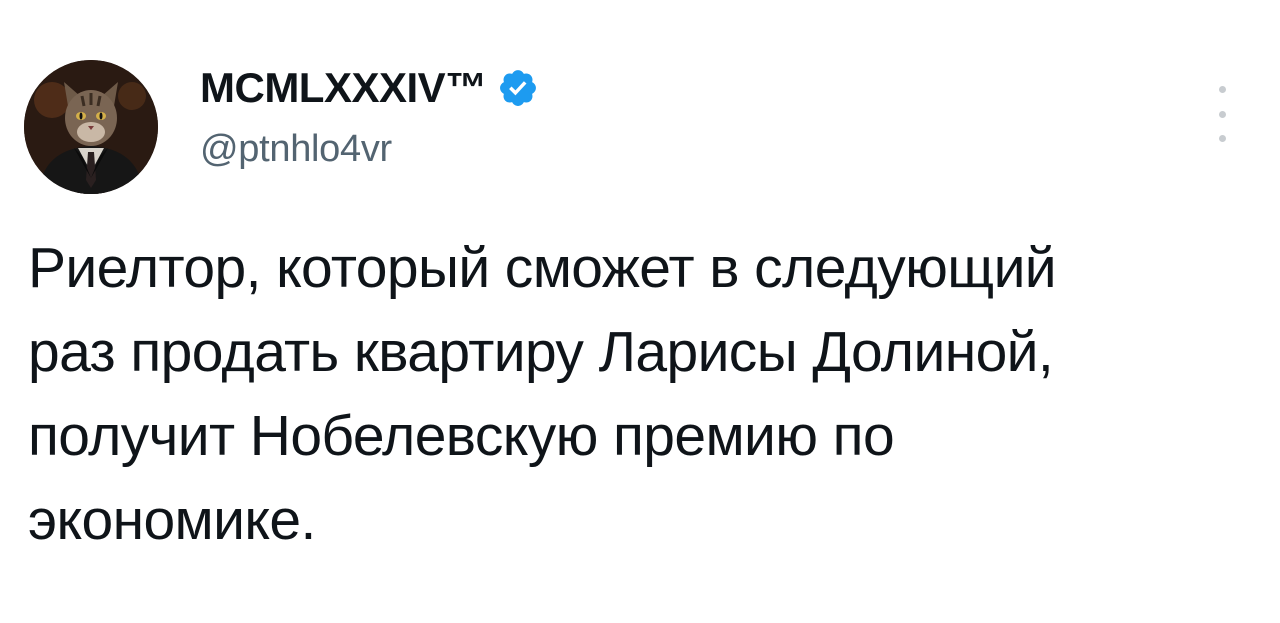 The width and height of the screenshot is (1280, 623). Describe the element at coordinates (518, 88) in the screenshot. I see `verified-badge-icon` at that location.